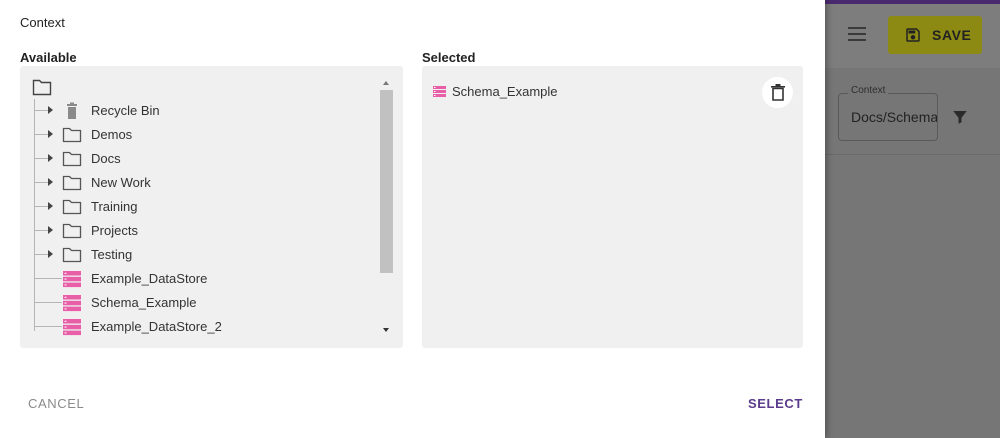 This screenshot has width=1000, height=438. I want to click on tree-item: Recycle Bin, so click(197, 111).